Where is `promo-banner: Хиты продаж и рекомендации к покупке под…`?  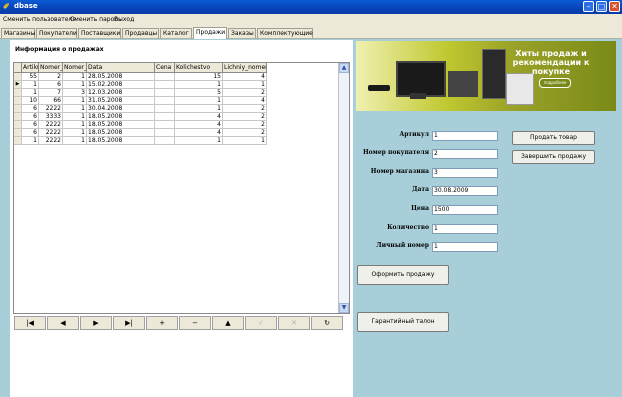 promo-banner: Хиты продаж и рекомендации к покупке под… is located at coordinates (486, 76).